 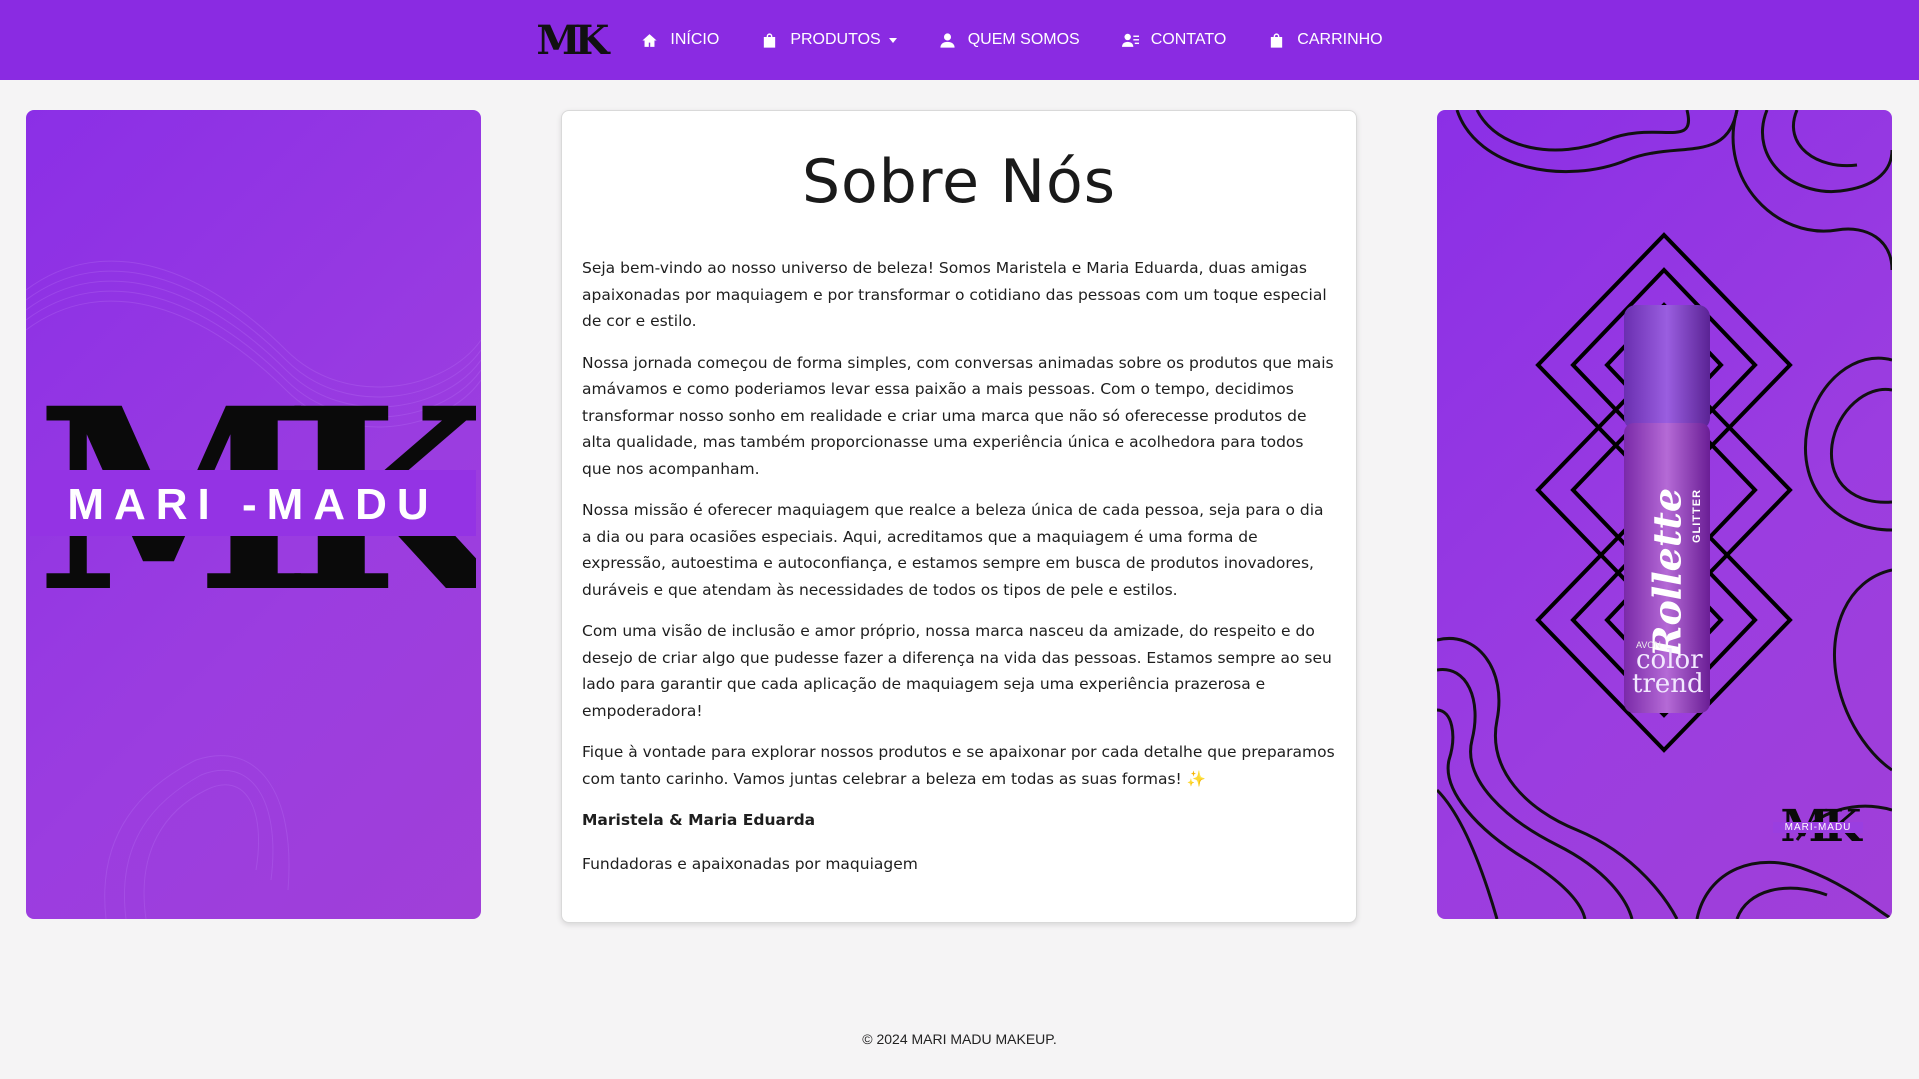 I want to click on nav-item-inicio: INÍCIO, so click(x=680, y=40).